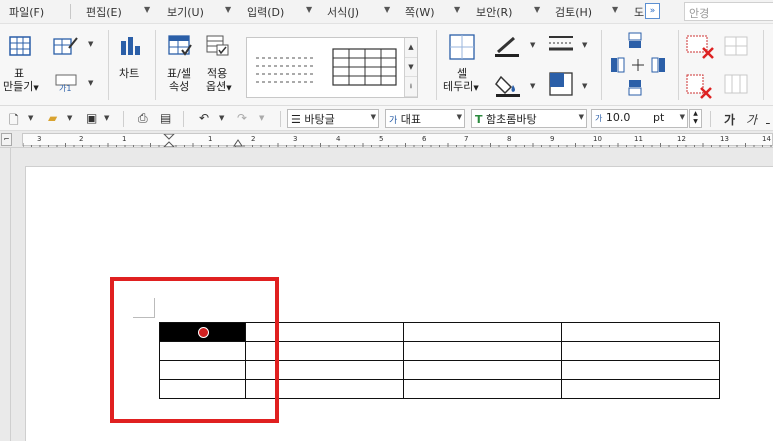 This screenshot has width=773, height=441. Describe the element at coordinates (218, 46) in the screenshot. I see `apply-options-icon` at that location.